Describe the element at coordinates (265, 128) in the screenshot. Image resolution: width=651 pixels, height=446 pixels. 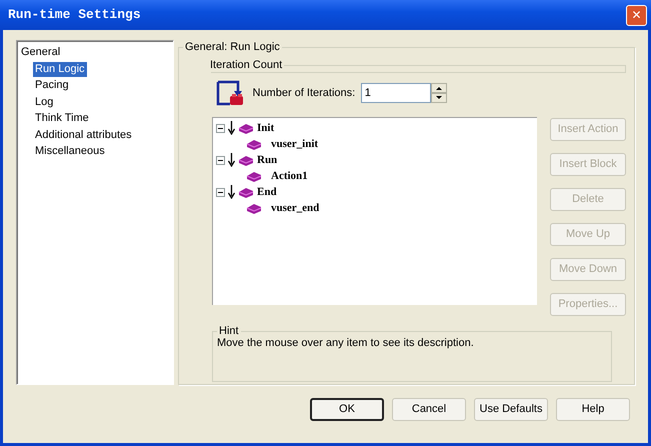
I see `tree-item: Init` at that location.